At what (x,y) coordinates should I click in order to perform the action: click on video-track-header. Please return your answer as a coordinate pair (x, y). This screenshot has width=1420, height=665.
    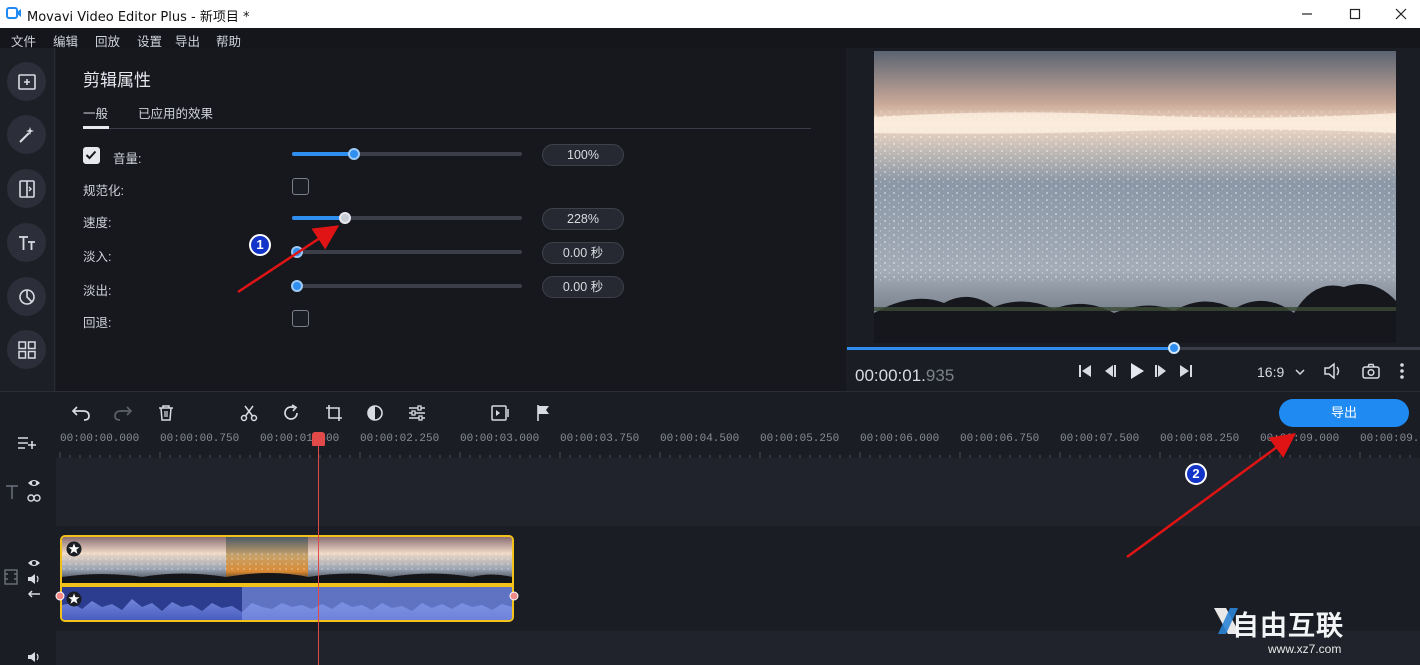
    Looking at the image, I should click on (27, 578).